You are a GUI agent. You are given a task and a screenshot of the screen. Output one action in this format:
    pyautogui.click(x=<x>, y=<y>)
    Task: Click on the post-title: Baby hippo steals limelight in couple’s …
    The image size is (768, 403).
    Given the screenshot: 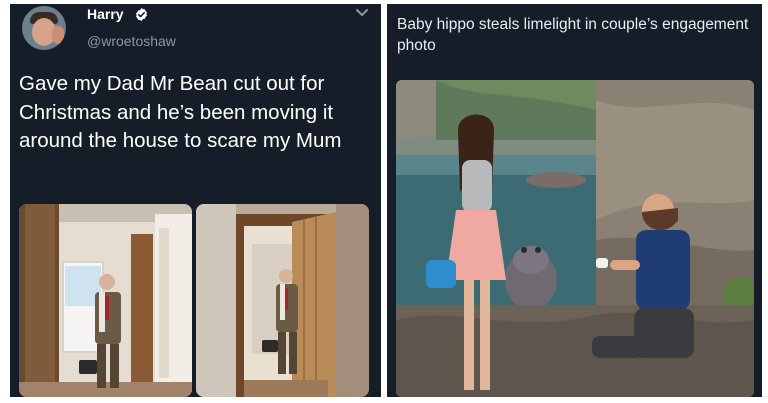 What is the action you would take?
    pyautogui.click(x=573, y=35)
    